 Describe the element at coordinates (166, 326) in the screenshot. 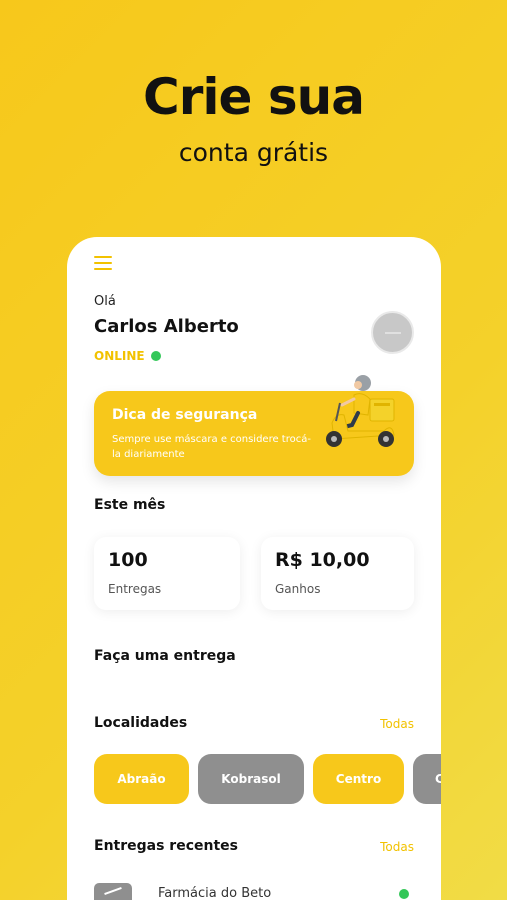

I see `user-name: Carlos Alberto` at that location.